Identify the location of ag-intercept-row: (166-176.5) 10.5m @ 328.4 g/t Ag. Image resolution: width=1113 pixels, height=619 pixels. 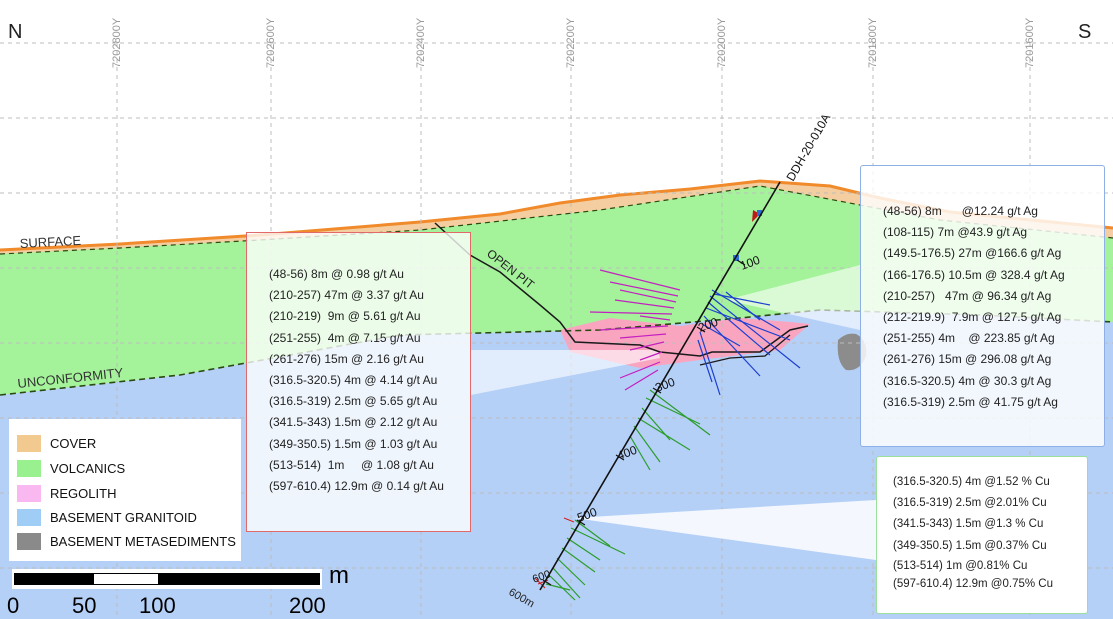
(974, 274).